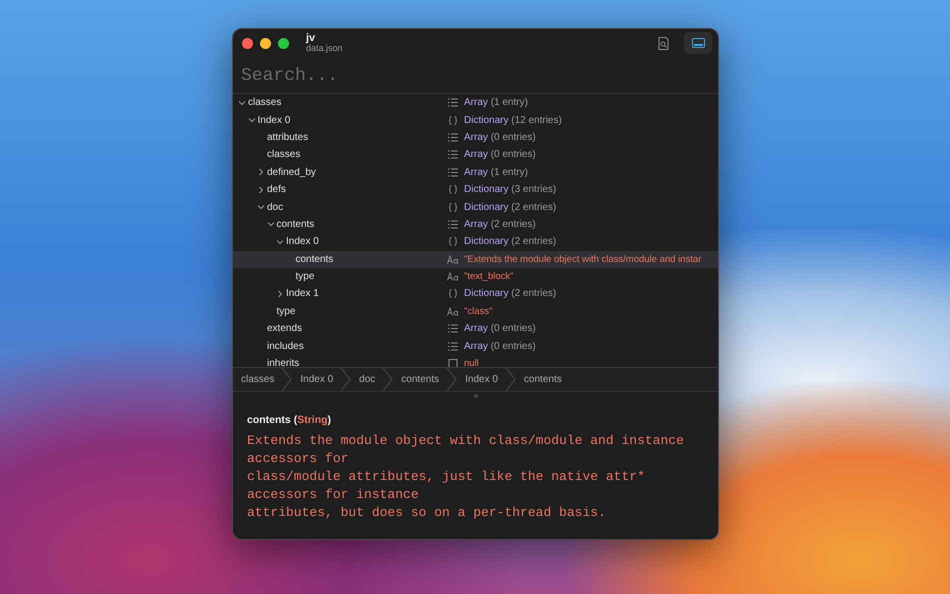 Image resolution: width=950 pixels, height=594 pixels. I want to click on tree-key: includes, so click(285, 346).